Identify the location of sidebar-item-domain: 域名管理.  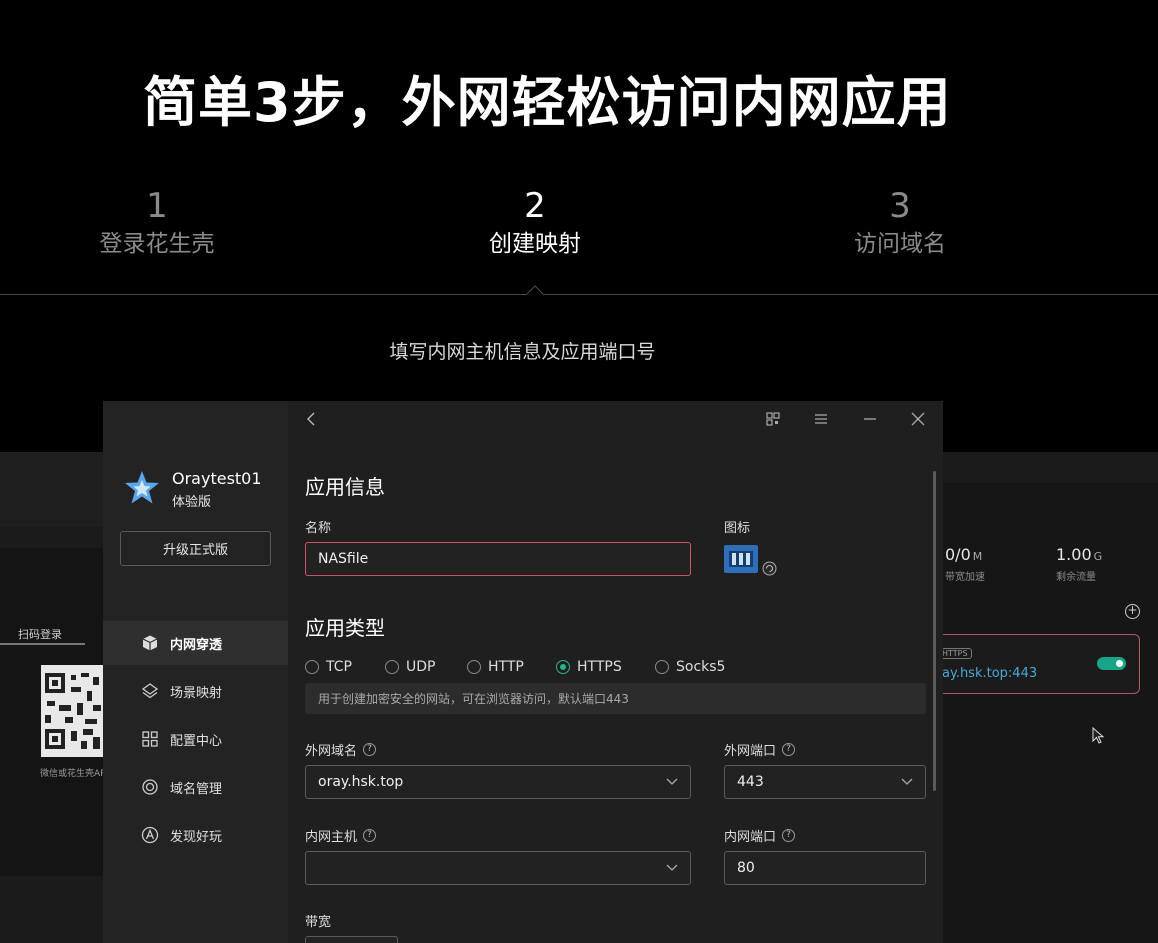
(195, 787).